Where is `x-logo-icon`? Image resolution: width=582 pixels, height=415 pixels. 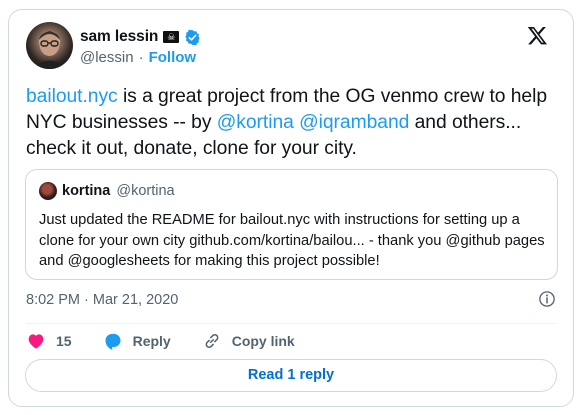 x-logo-icon is located at coordinates (537, 35).